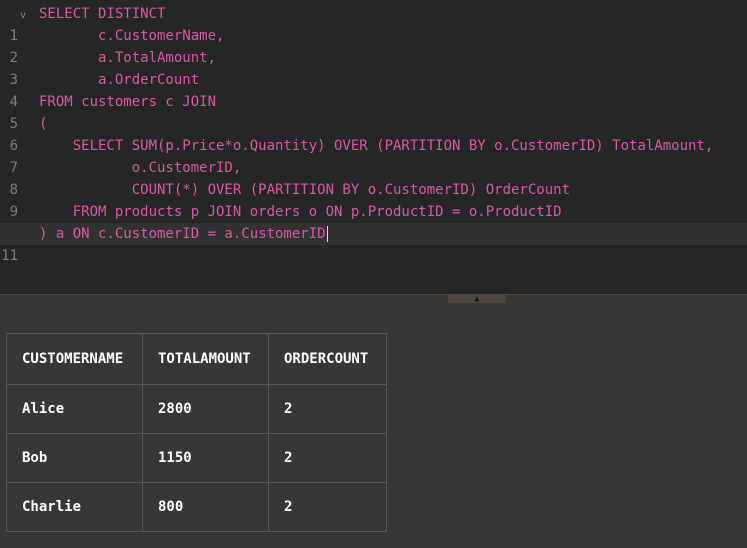 The height and width of the screenshot is (548, 747). I want to click on code-line: 6 (, so click(373, 133).